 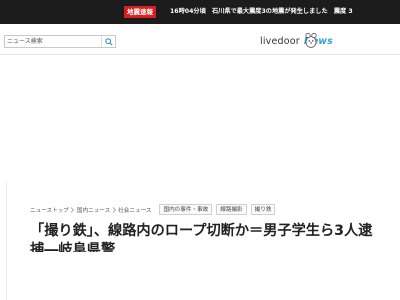 What do you see at coordinates (186, 209) in the screenshot?
I see `tag-incident: 国内の事件・事故` at bounding box center [186, 209].